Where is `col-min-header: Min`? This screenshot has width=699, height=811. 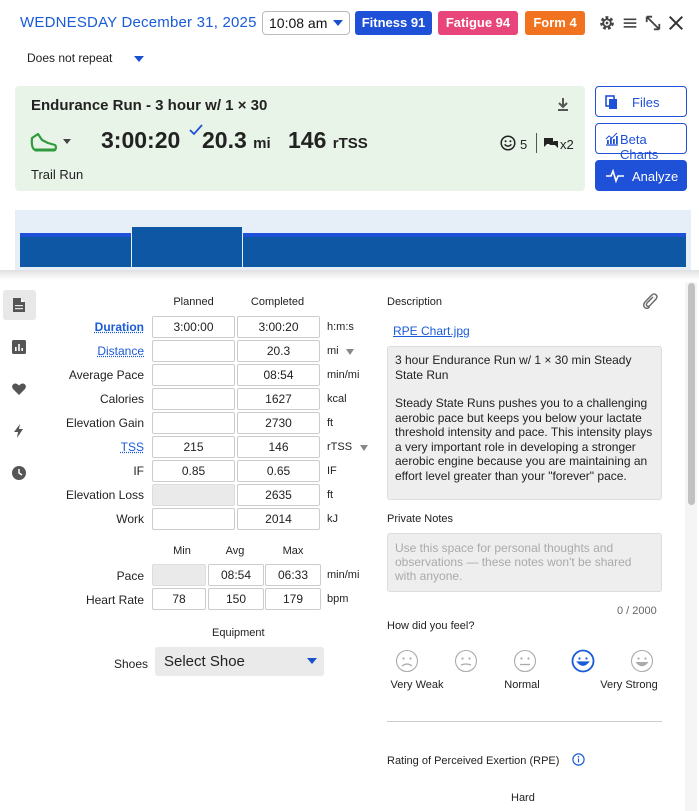
col-min-header: Min is located at coordinates (182, 551).